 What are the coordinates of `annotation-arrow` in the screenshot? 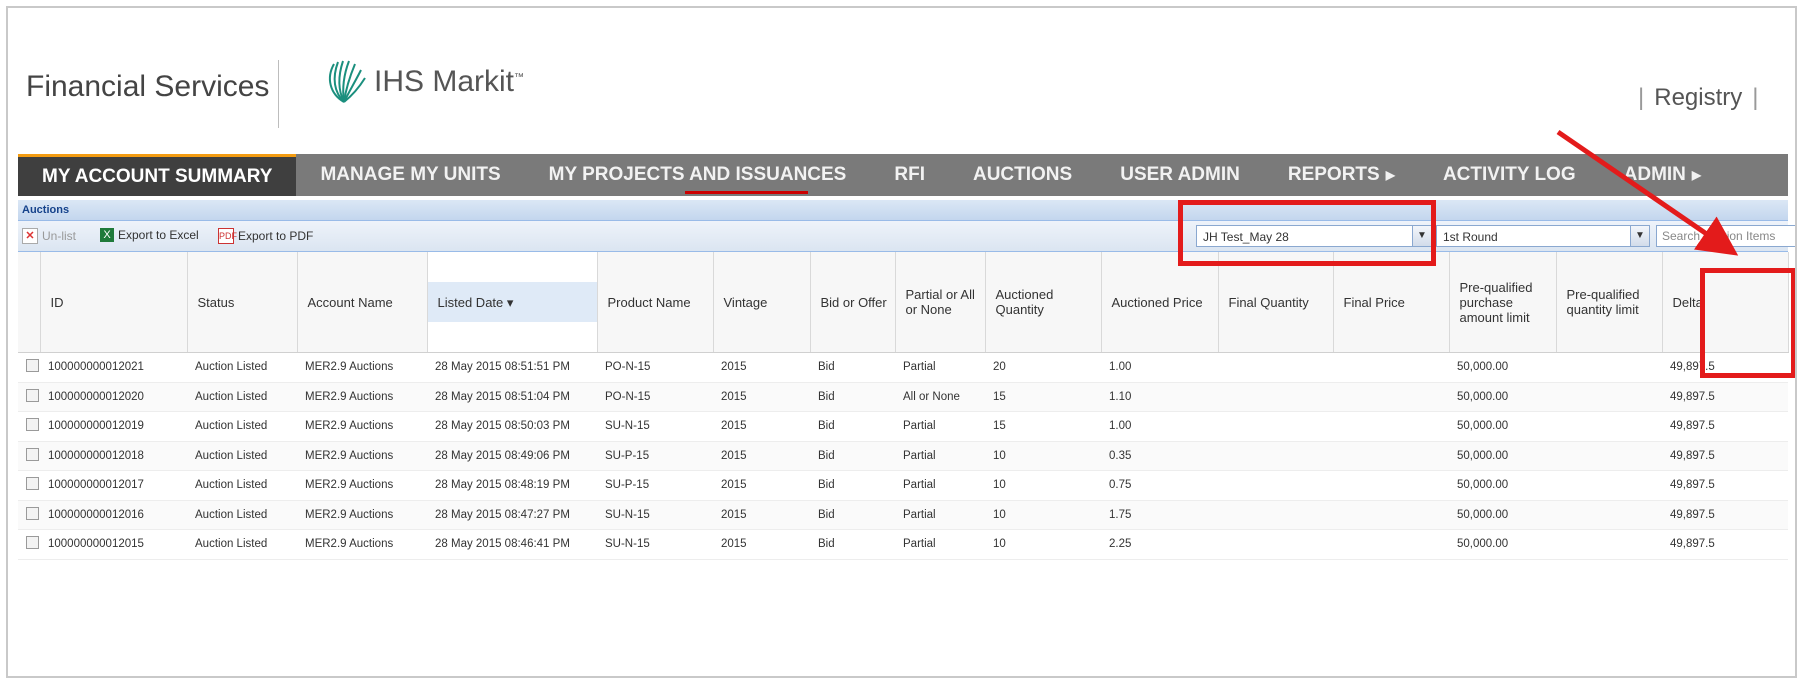 It's located at (1647, 192).